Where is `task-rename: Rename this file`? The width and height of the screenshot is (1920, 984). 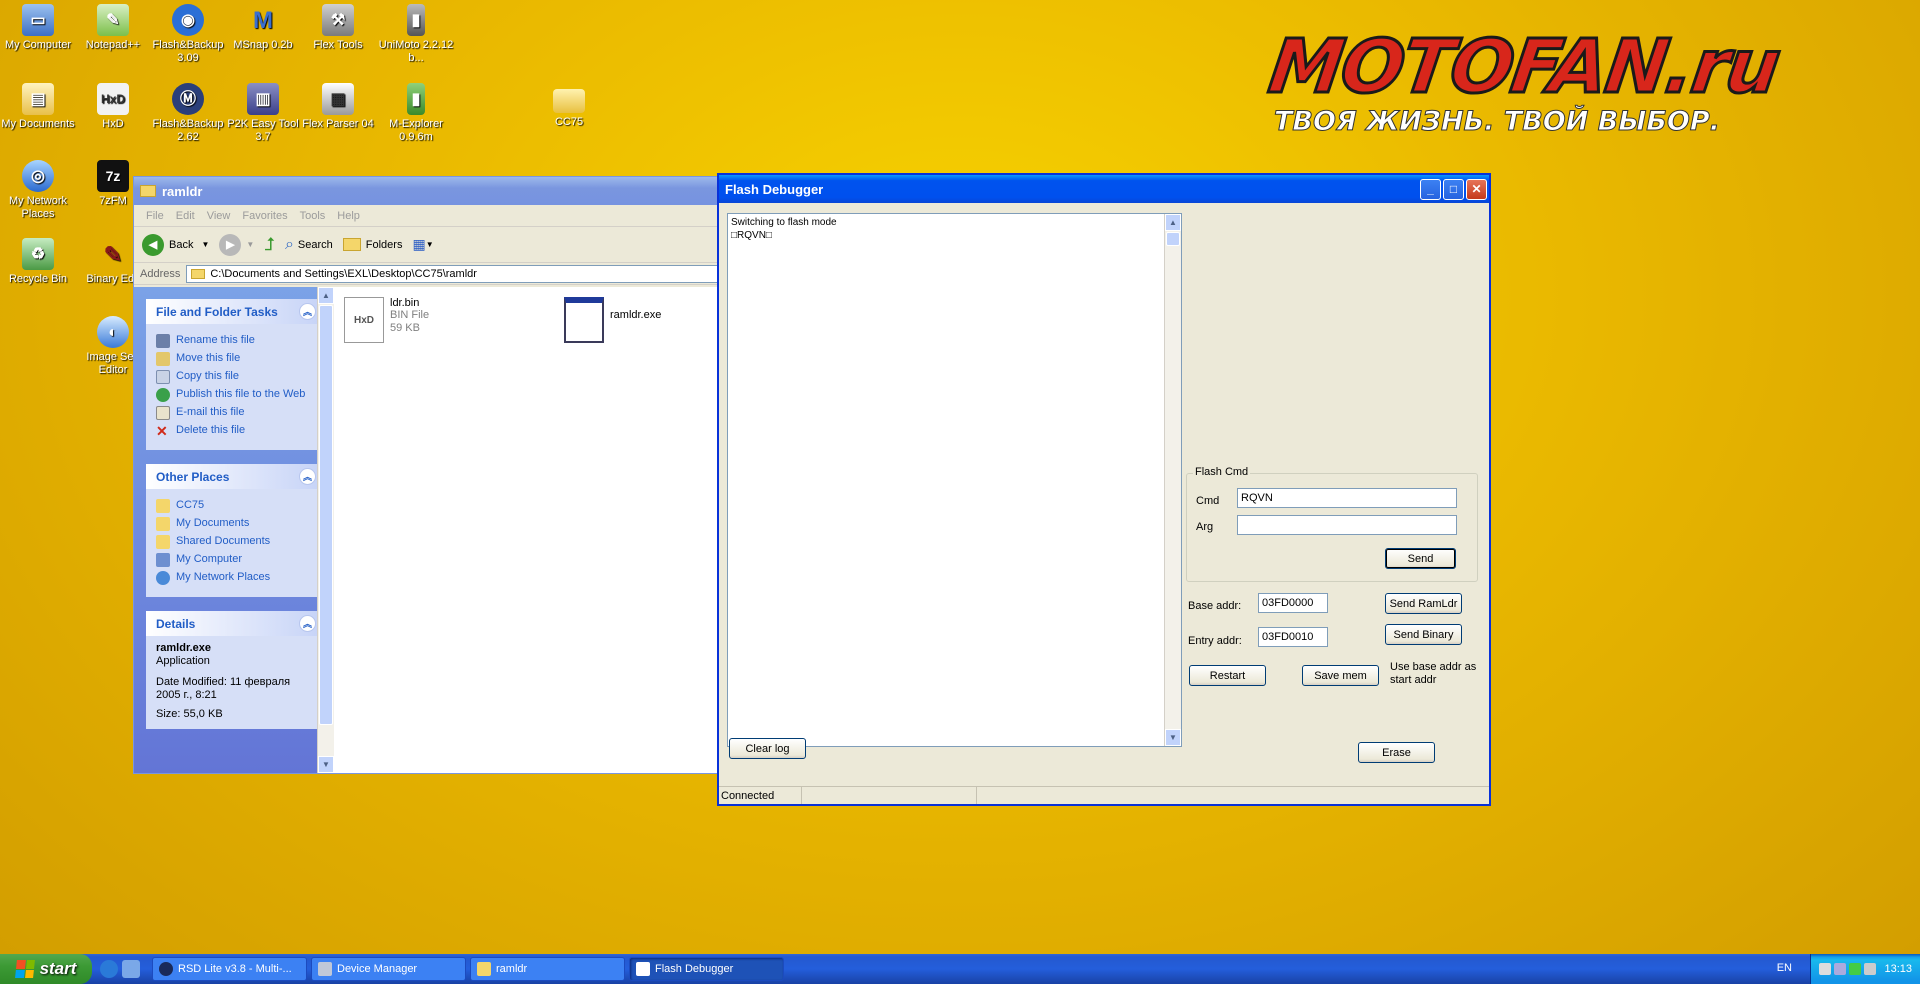 task-rename: Rename this file is located at coordinates (234, 341).